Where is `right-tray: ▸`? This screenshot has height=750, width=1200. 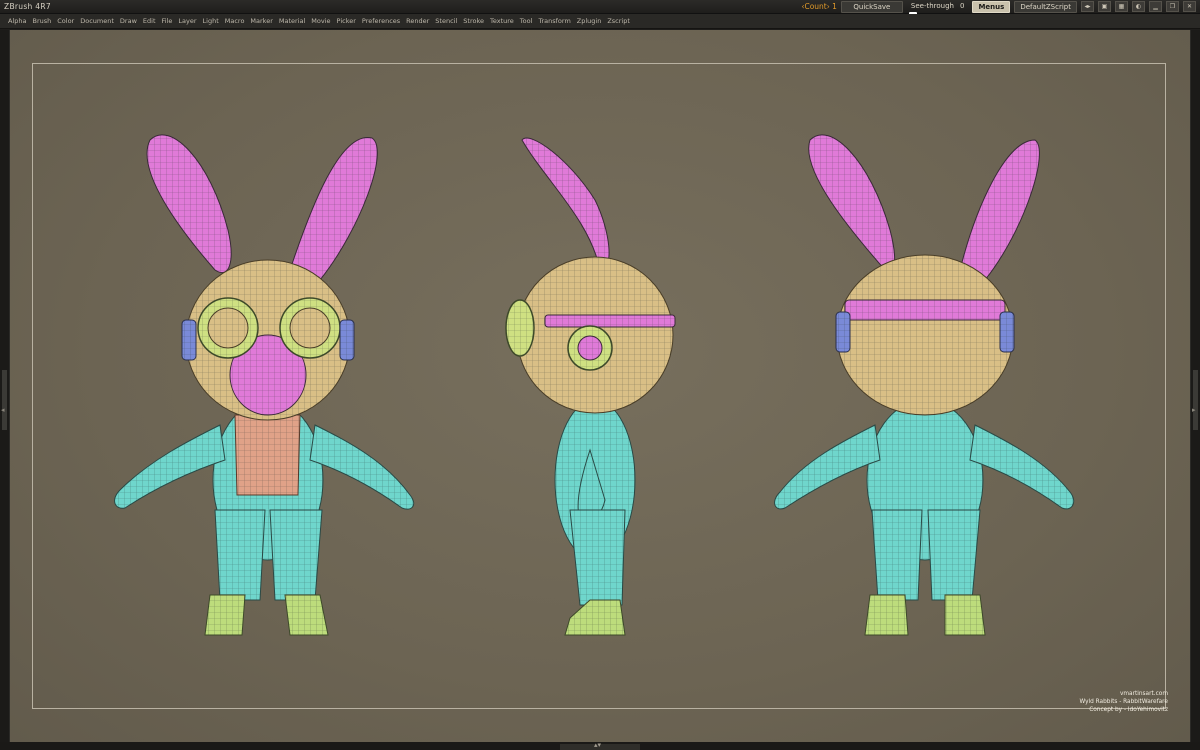 right-tray: ▸ is located at coordinates (1195, 386).